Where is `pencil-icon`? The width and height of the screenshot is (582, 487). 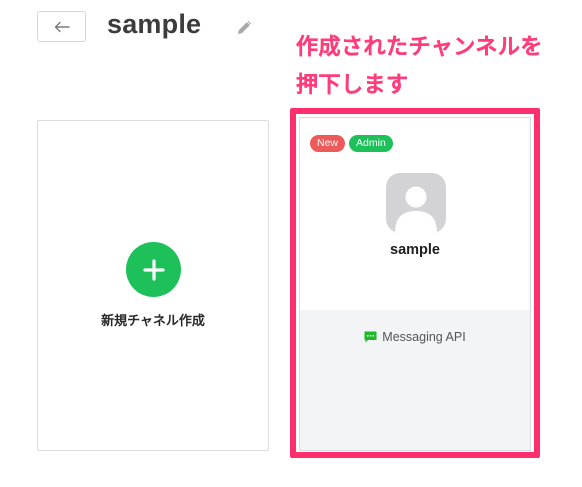 pencil-icon is located at coordinates (245, 27).